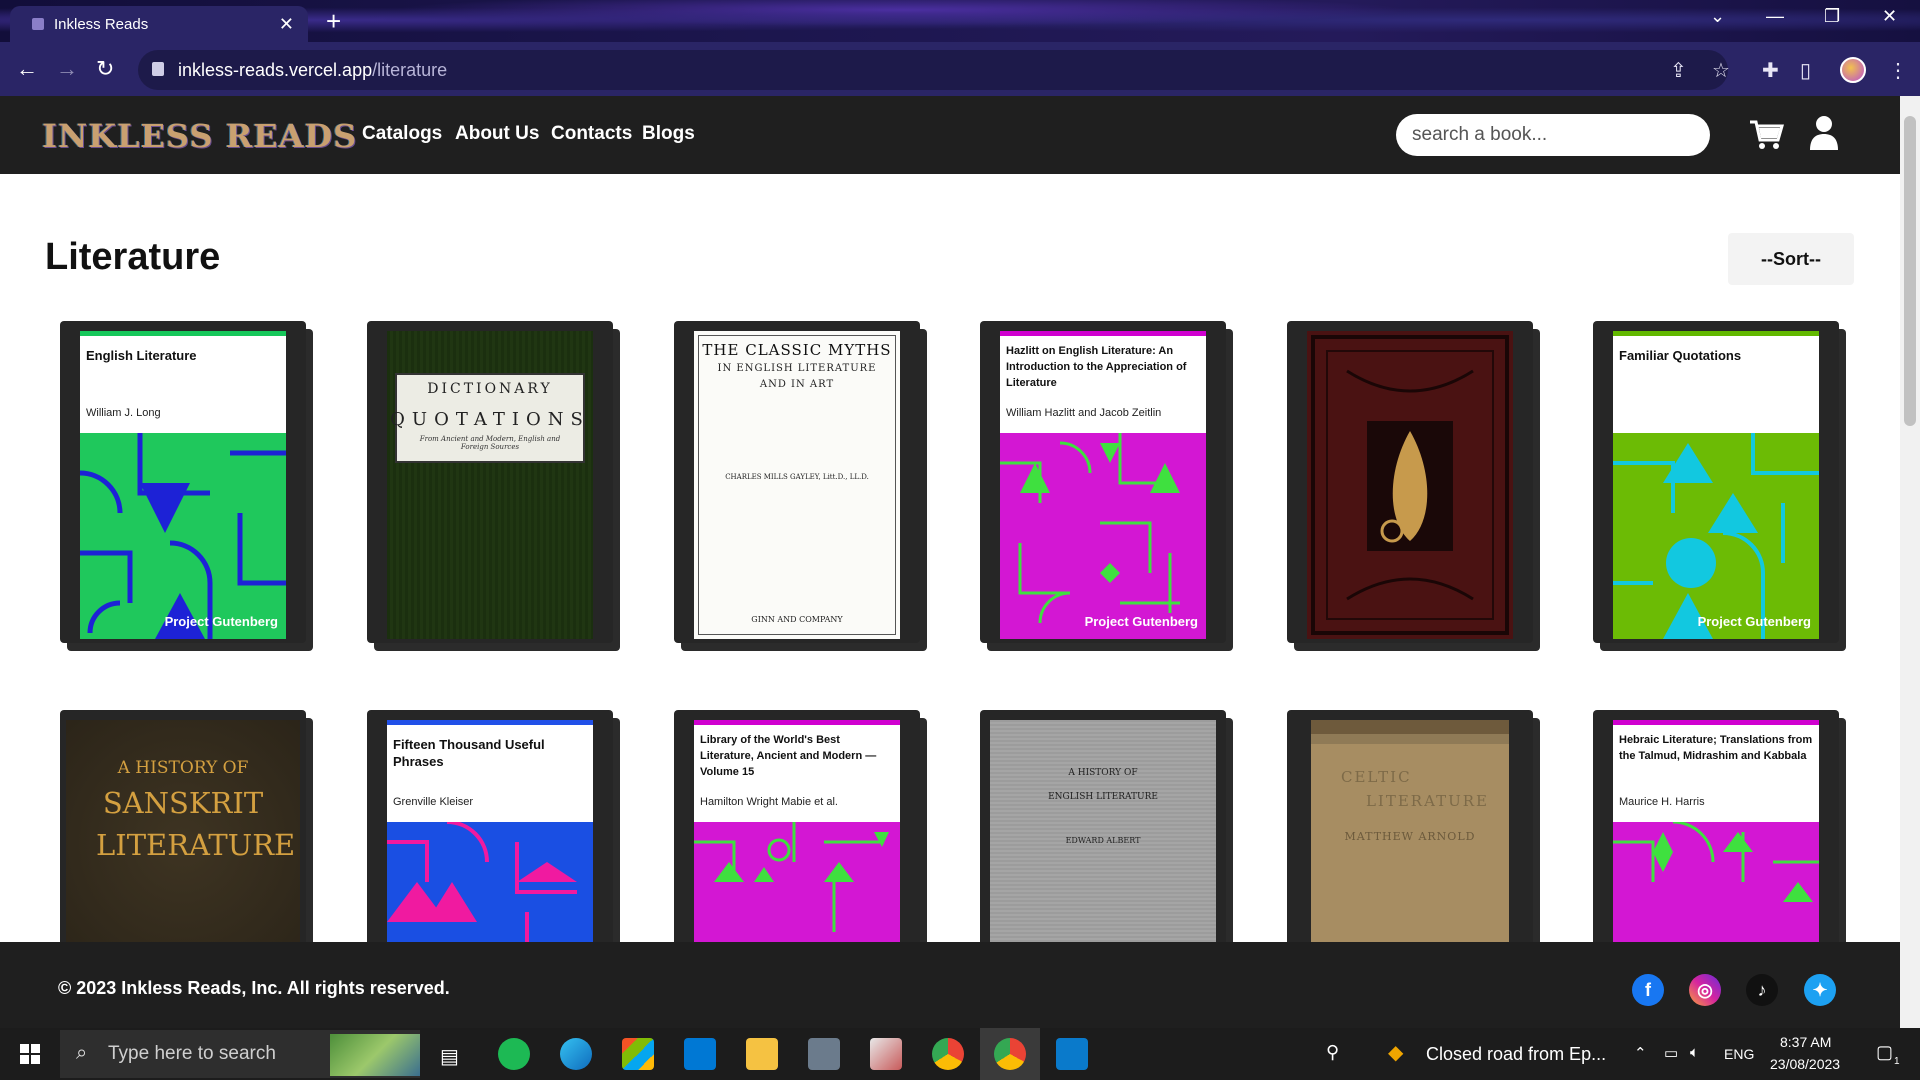 This screenshot has height=1080, width=1920. I want to click on new-tab-button: +, so click(333, 21).